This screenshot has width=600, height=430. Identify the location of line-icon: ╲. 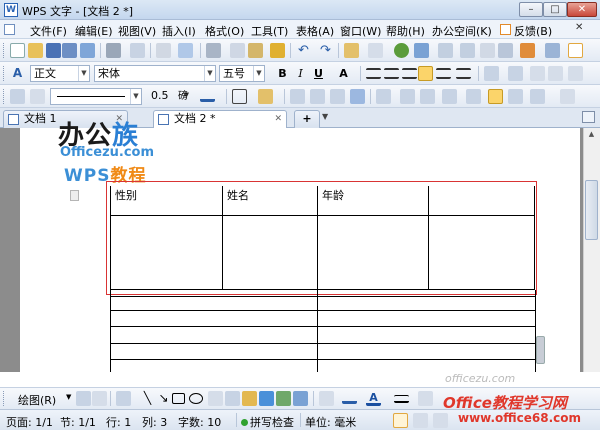
(147, 398).